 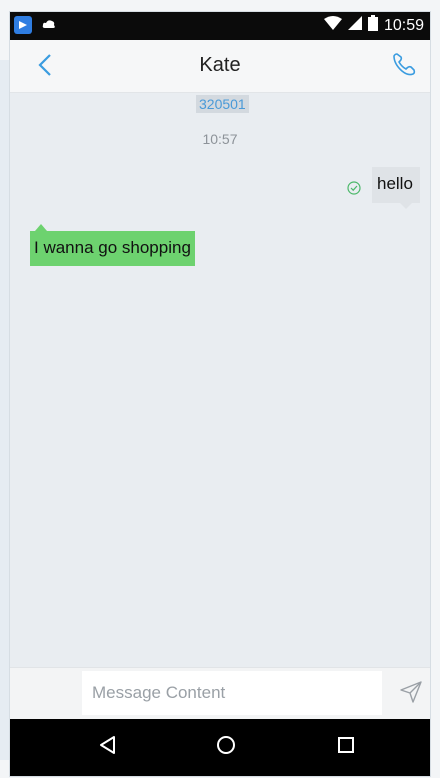 I want to click on status-bar: 10:59, so click(x=220, y=26).